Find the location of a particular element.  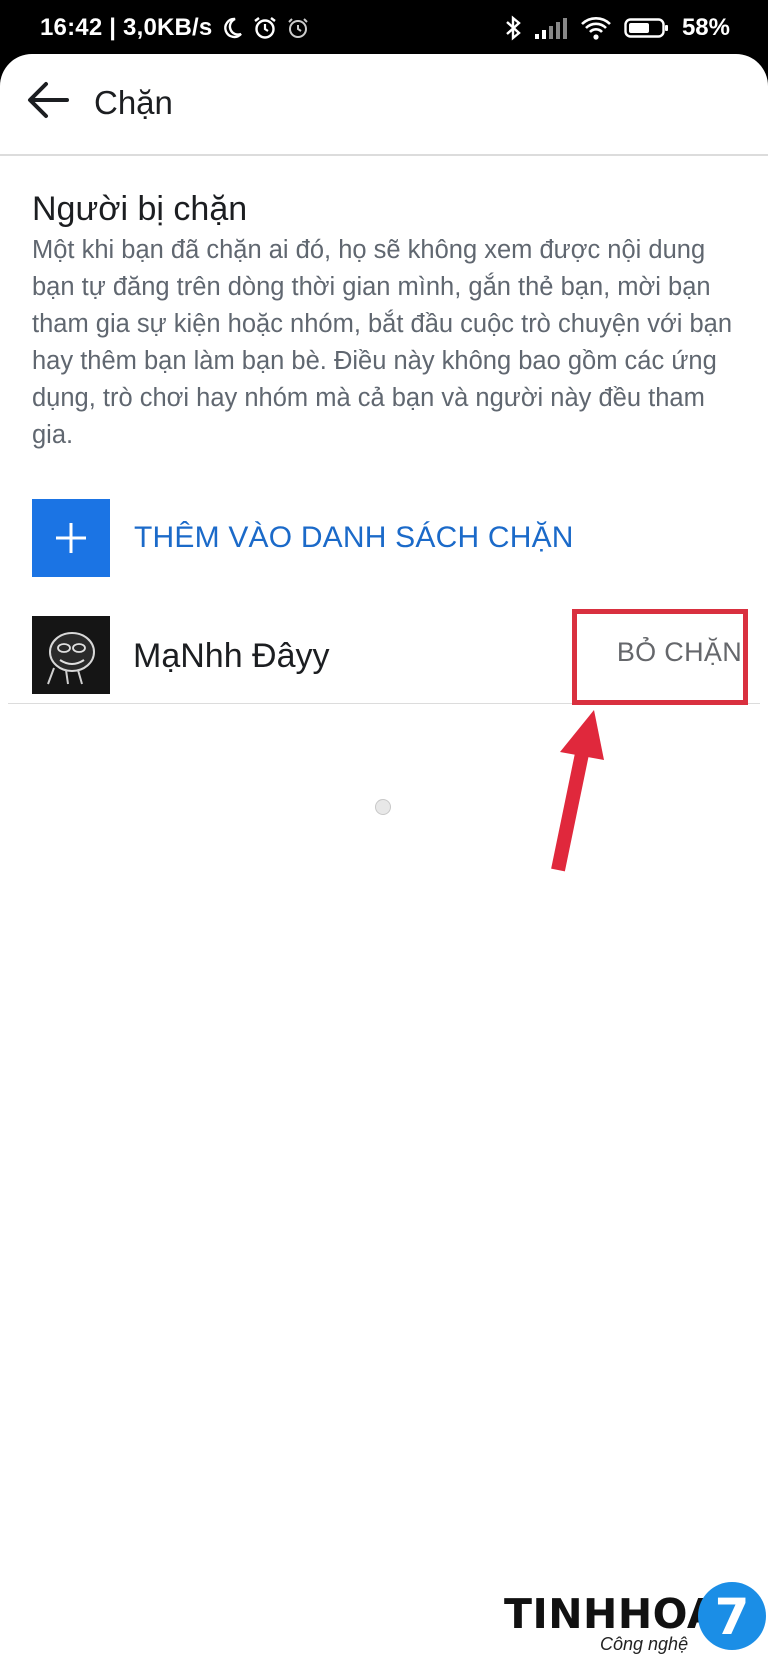

battery-percent: 58% is located at coordinates (705, 27).